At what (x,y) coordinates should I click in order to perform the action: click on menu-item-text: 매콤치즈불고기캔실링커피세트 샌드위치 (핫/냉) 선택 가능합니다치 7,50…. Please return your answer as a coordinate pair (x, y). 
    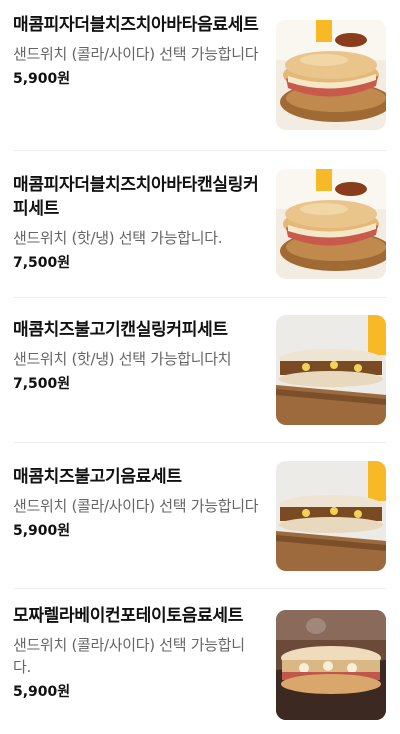
    Looking at the image, I should click on (137, 356).